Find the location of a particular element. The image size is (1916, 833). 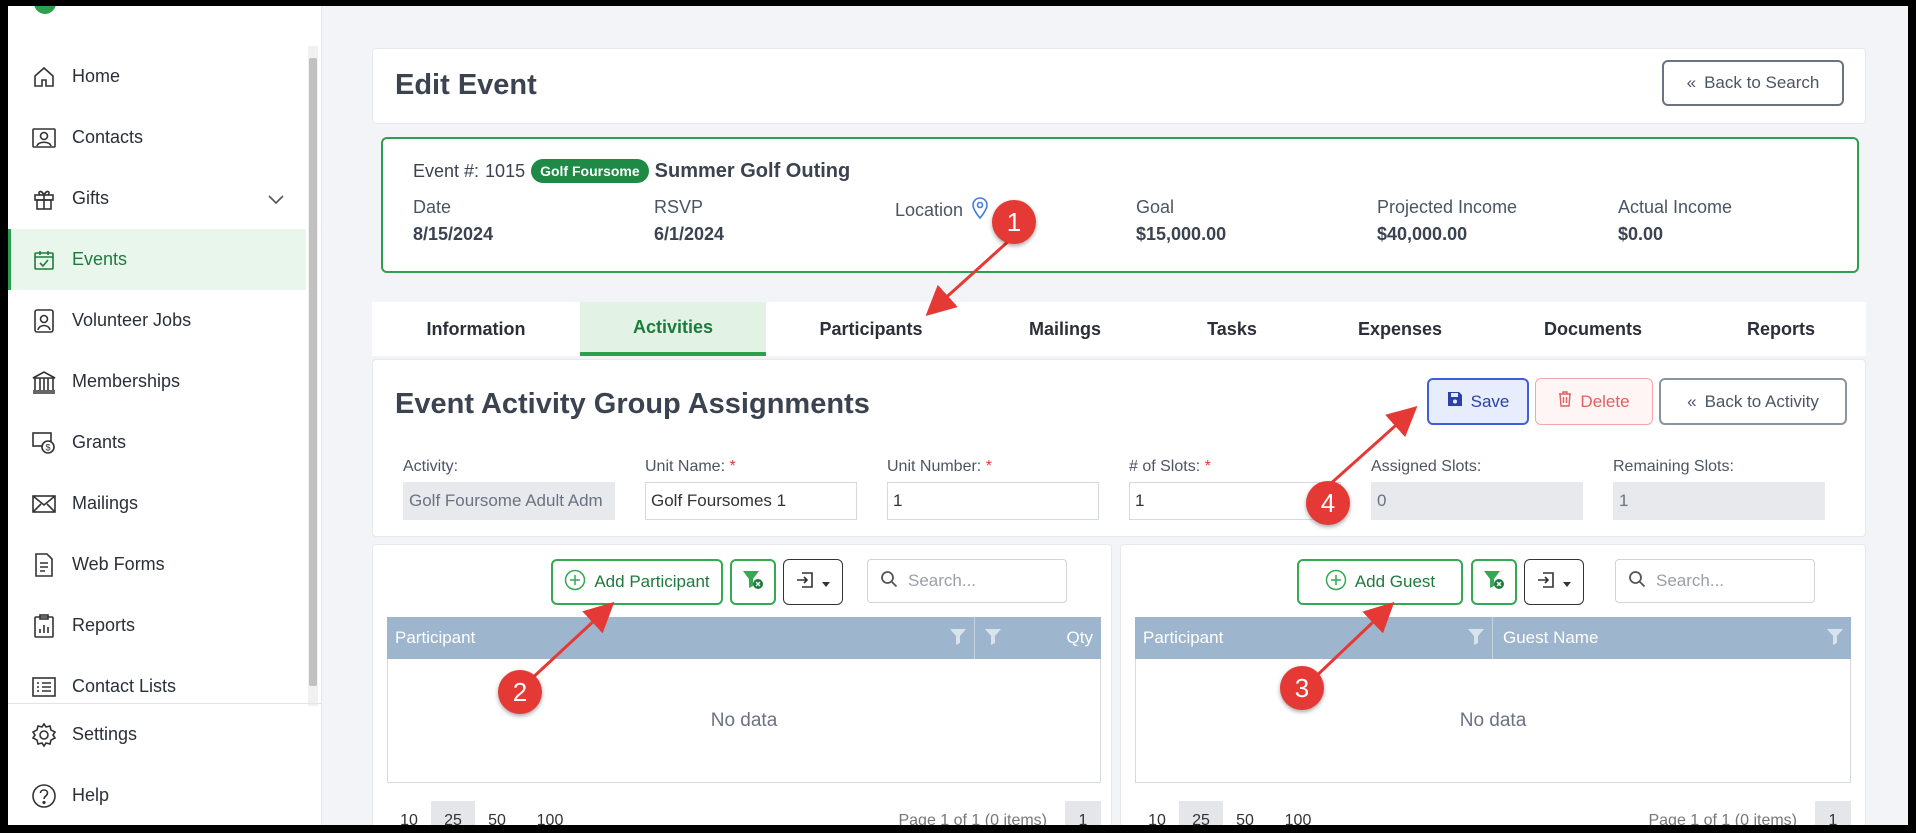

stat-label: RSVP is located at coordinates (679, 207).